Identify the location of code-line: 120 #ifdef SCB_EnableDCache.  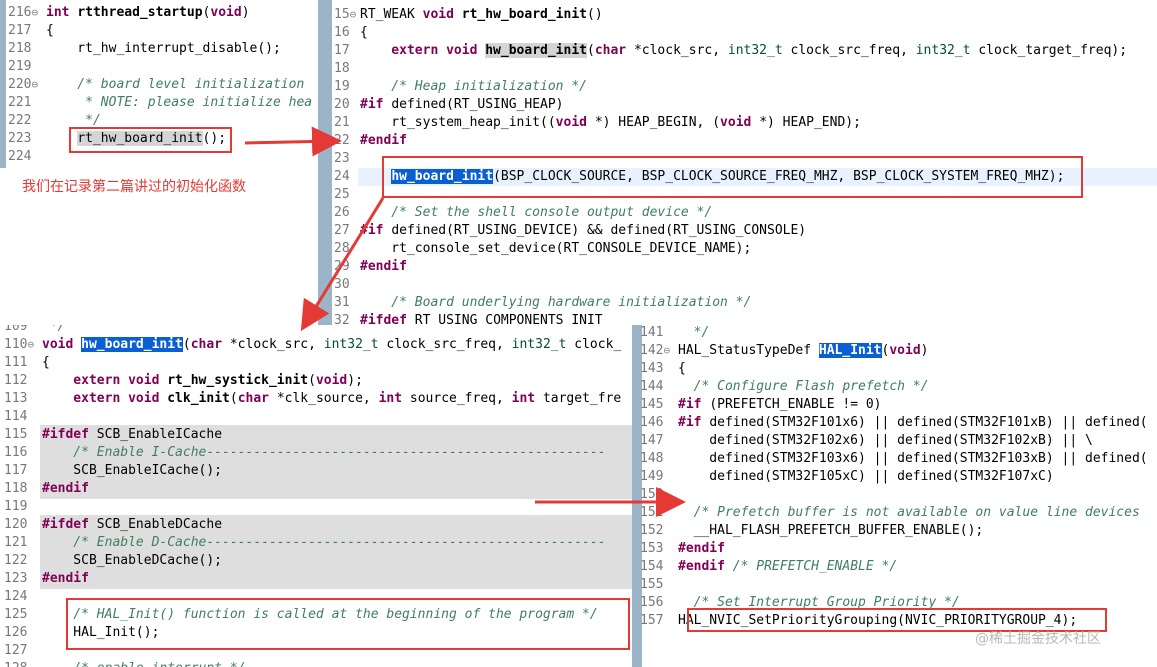
(113, 525).